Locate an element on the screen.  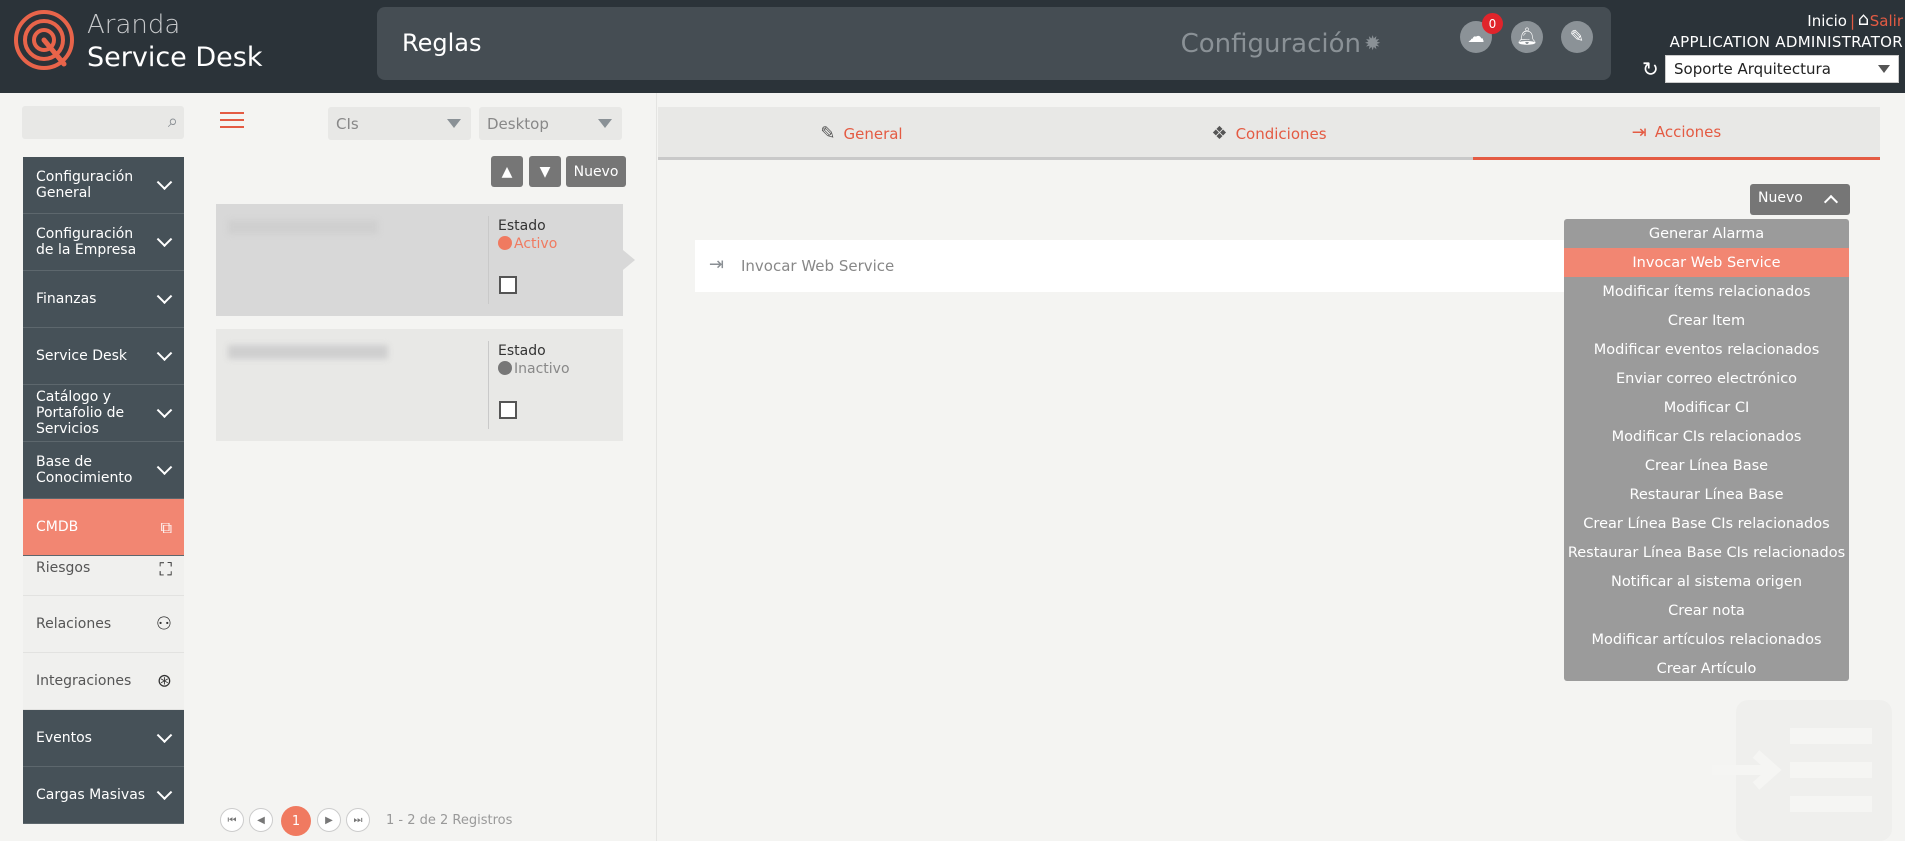
sidebar-item-eventos: Eventos is located at coordinates (103, 738).